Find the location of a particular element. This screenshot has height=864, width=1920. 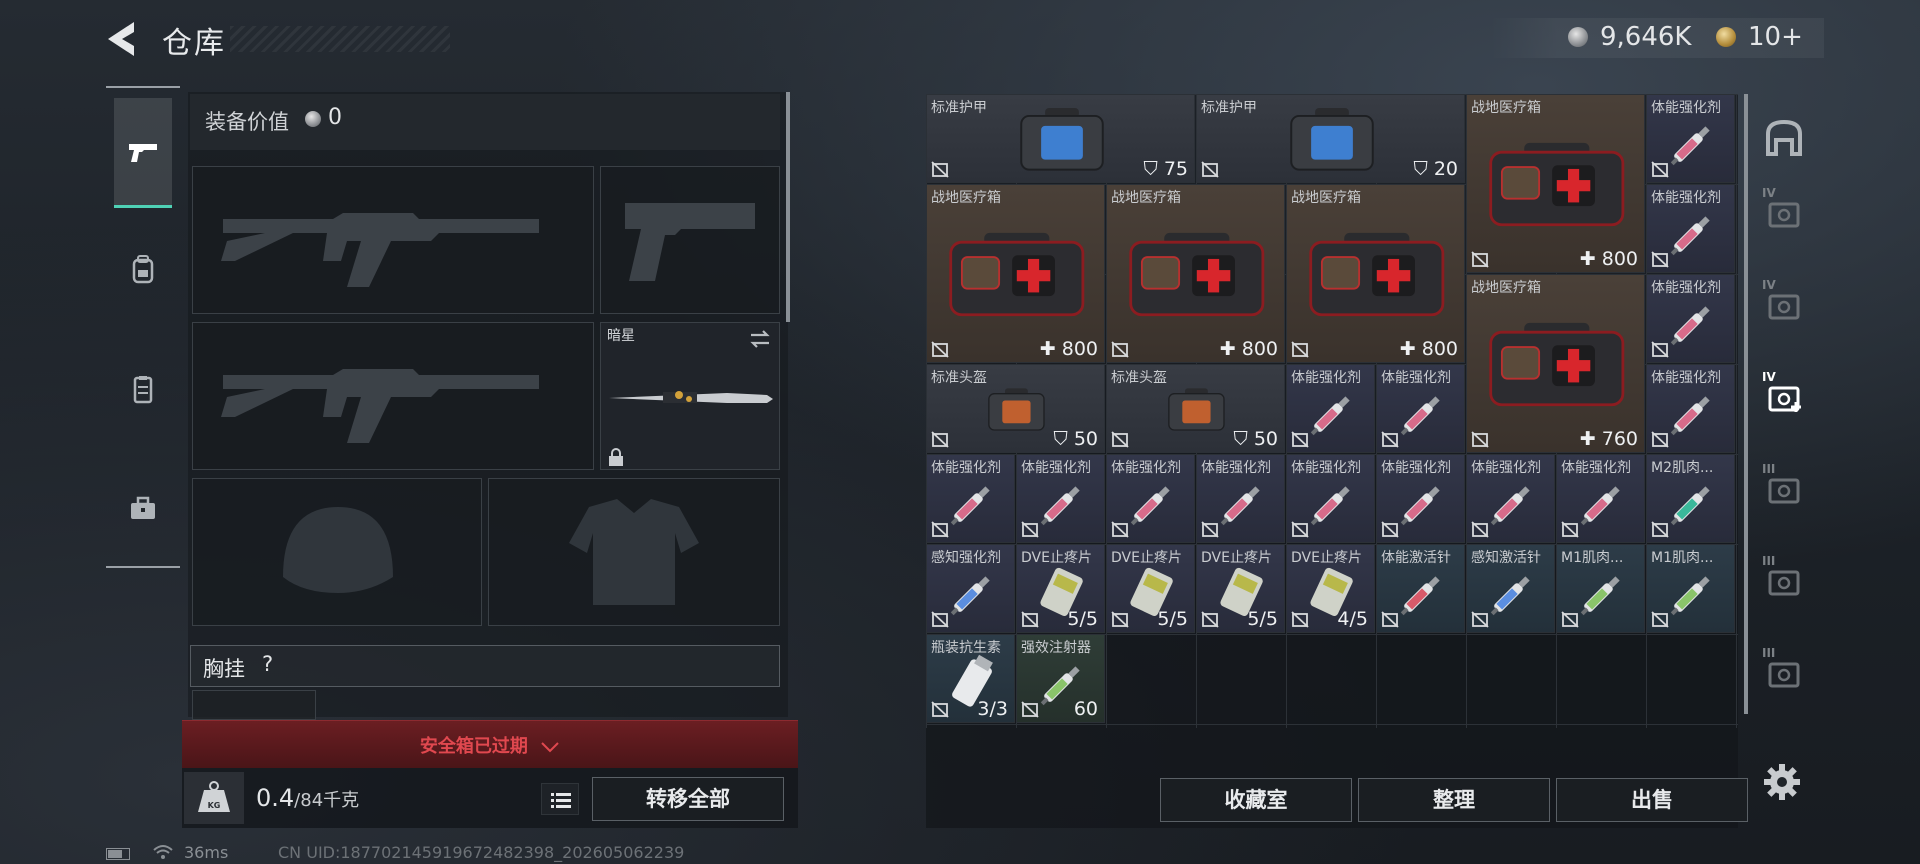

gold-amount: 10+ is located at coordinates (1775, 37).